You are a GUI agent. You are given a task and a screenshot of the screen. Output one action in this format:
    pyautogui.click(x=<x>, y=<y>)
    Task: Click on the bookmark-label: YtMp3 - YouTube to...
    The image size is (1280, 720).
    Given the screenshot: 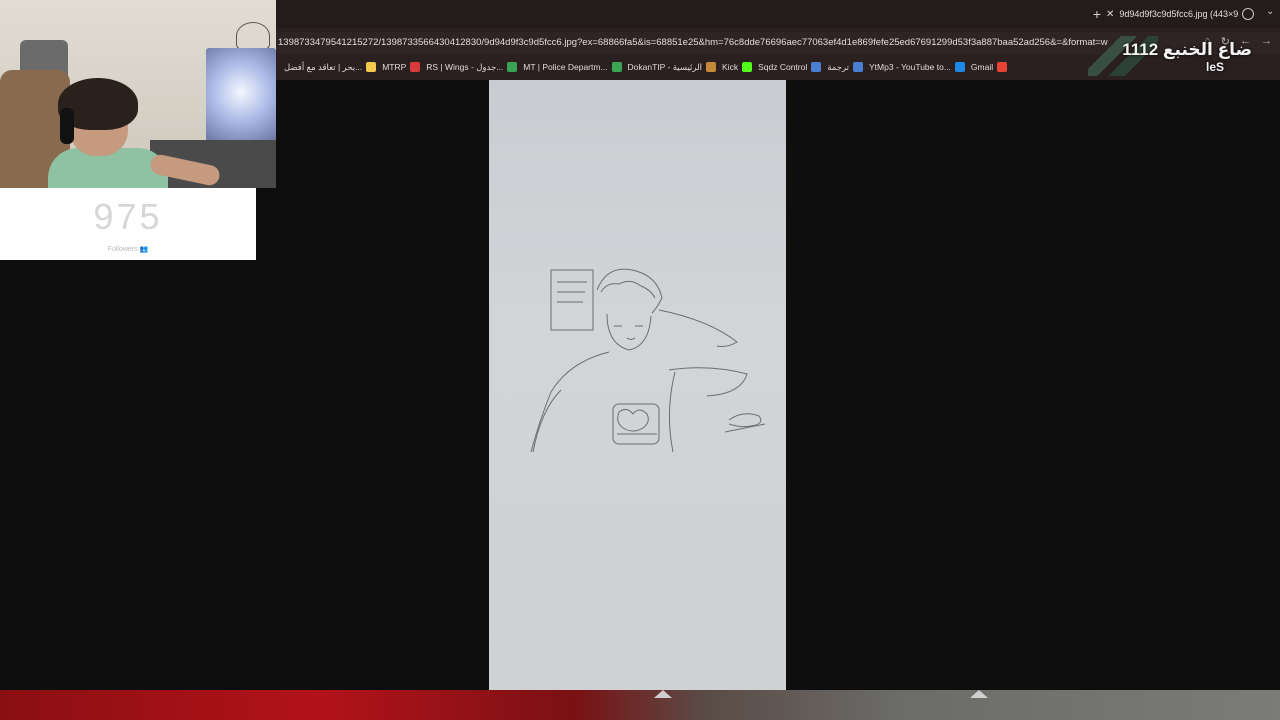 What is the action you would take?
    pyautogui.click(x=910, y=67)
    